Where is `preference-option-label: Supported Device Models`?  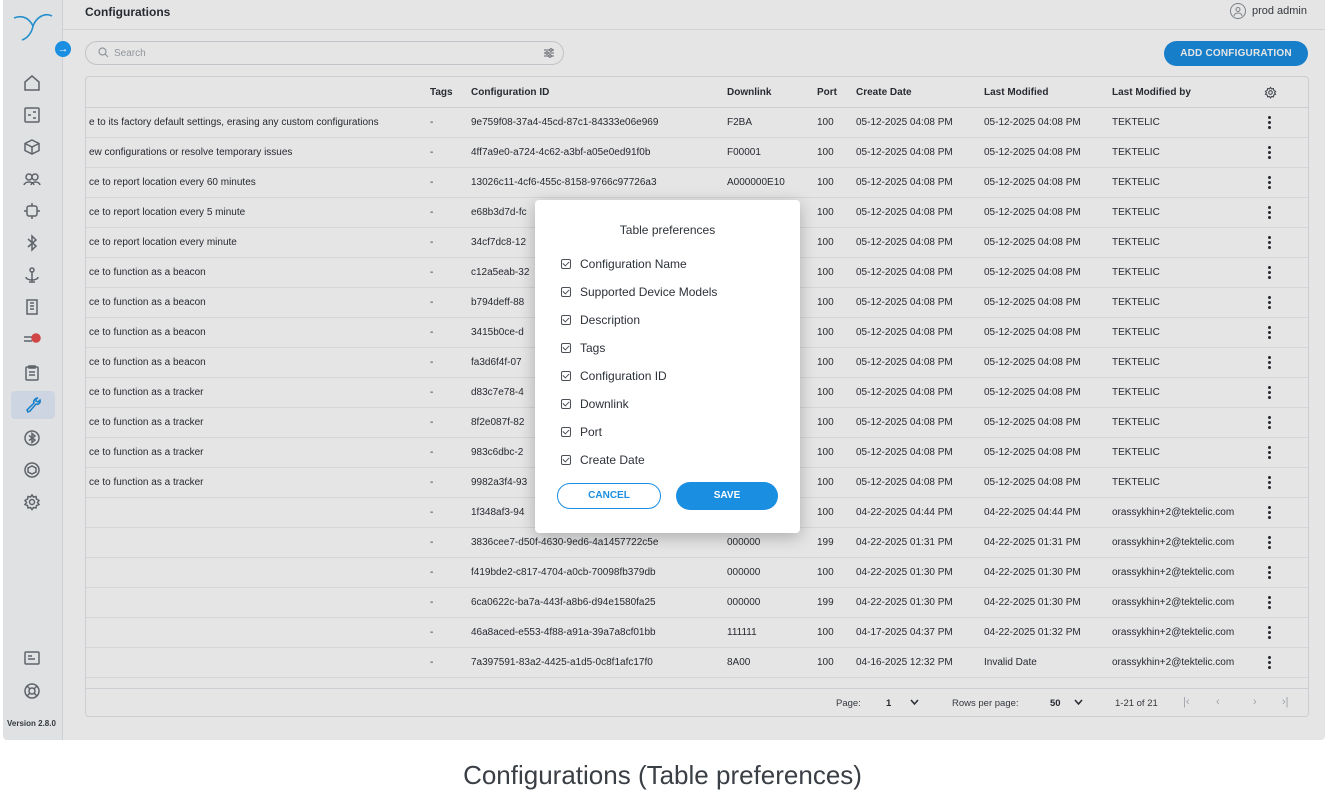 preference-option-label: Supported Device Models is located at coordinates (649, 292).